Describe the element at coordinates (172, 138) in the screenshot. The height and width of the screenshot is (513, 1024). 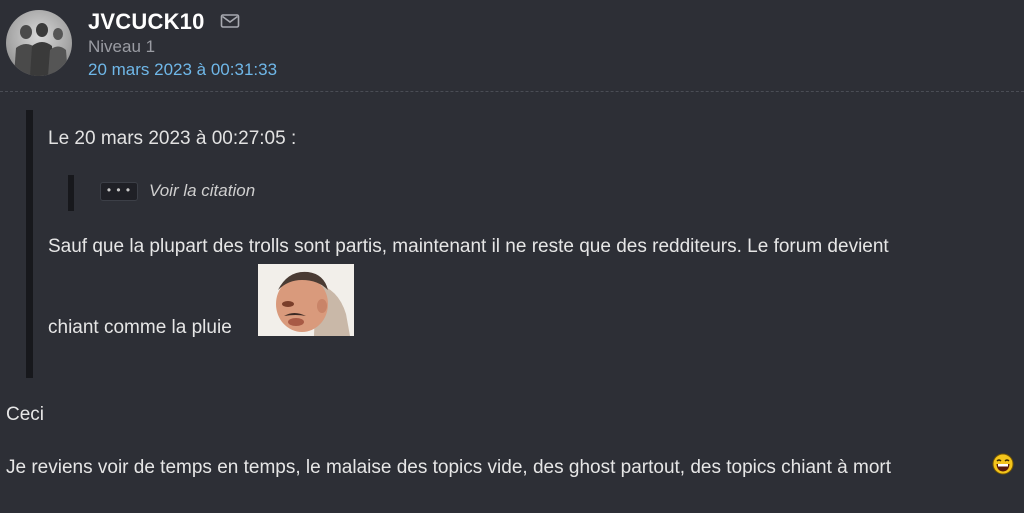
I see `quote-header: Le 20 mars 2023 à 00:27:05 :` at that location.